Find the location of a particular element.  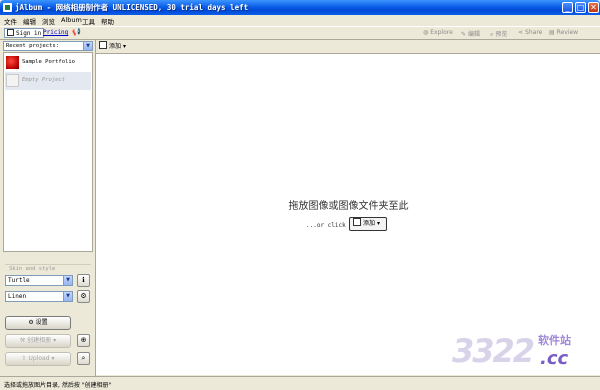

menu-album: Album is located at coordinates (71, 20).